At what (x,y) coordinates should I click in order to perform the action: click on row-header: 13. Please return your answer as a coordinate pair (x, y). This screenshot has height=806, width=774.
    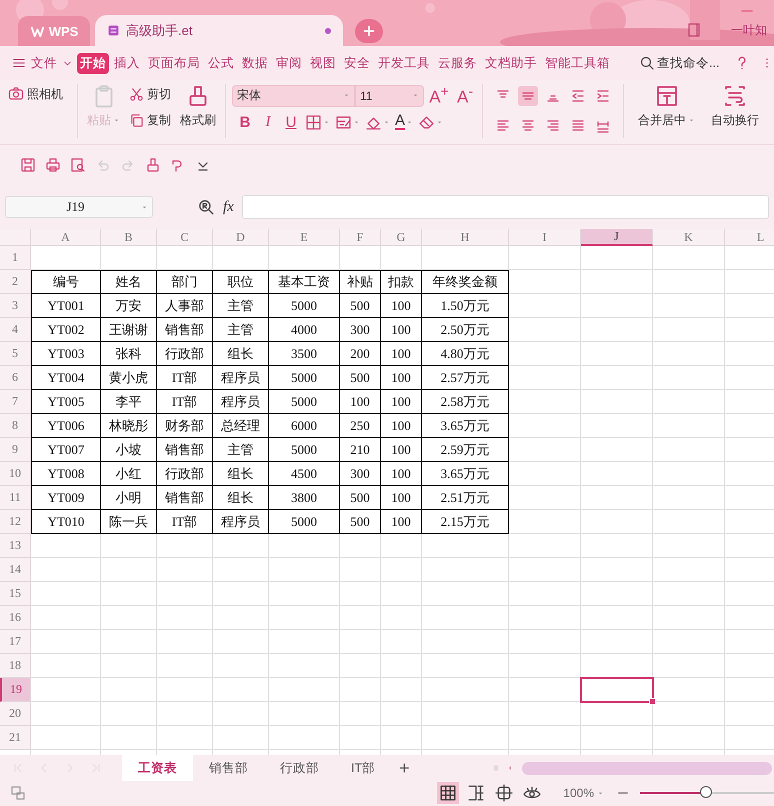
    Looking at the image, I should click on (15, 546).